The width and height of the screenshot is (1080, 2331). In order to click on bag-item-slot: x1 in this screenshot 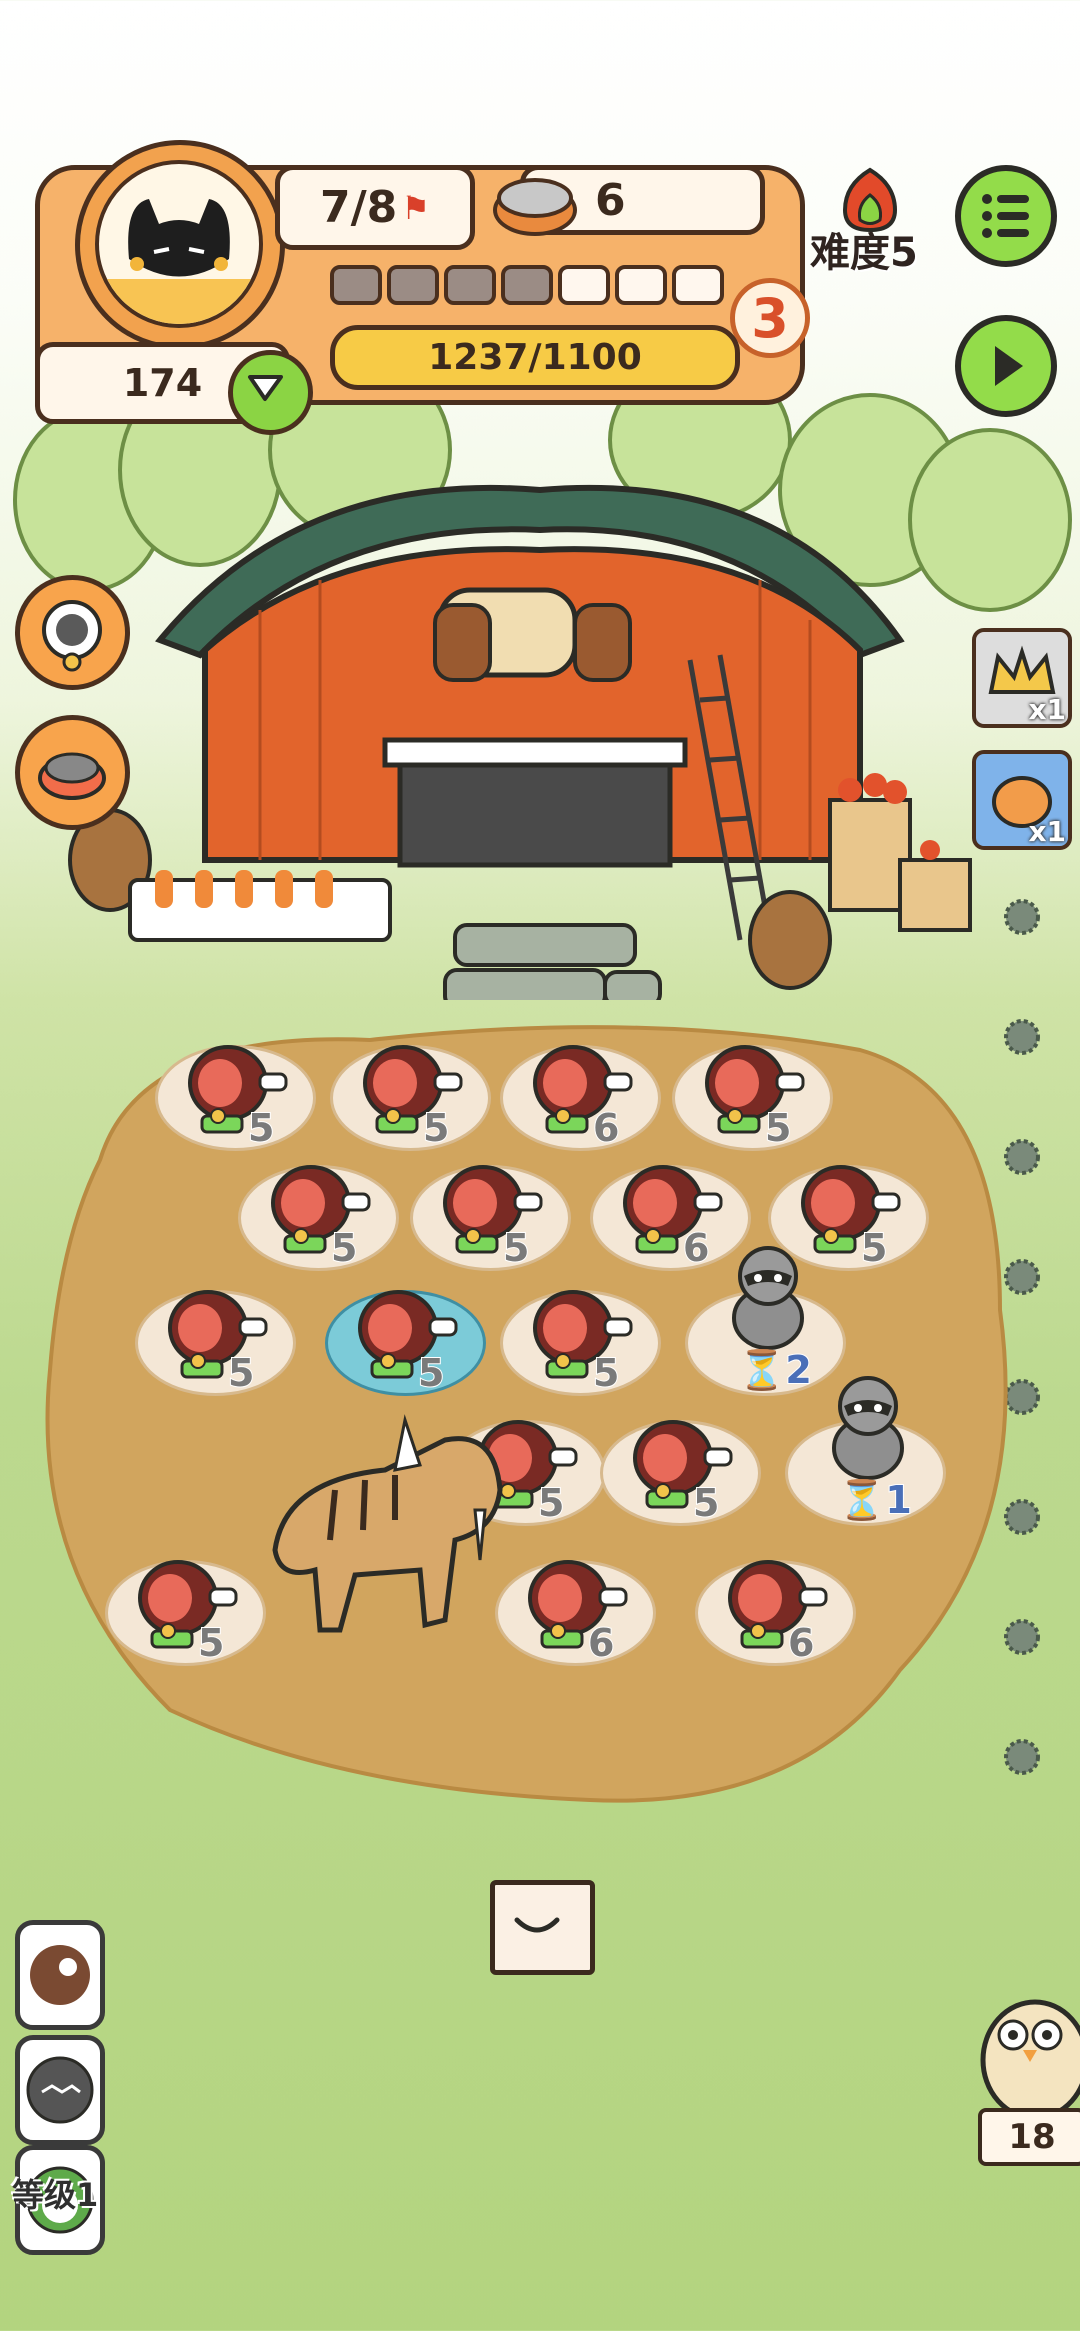, I will do `click(1022, 800)`.